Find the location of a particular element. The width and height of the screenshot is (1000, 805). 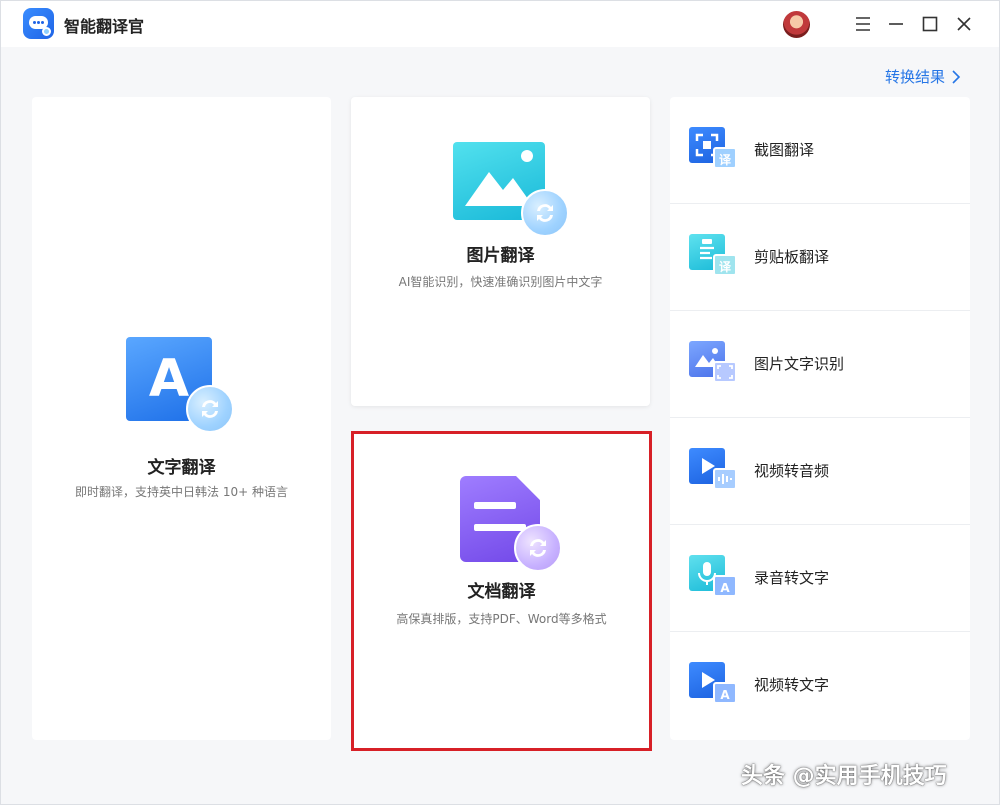

clipboard-translate-icon: 译 is located at coordinates (713, 255).